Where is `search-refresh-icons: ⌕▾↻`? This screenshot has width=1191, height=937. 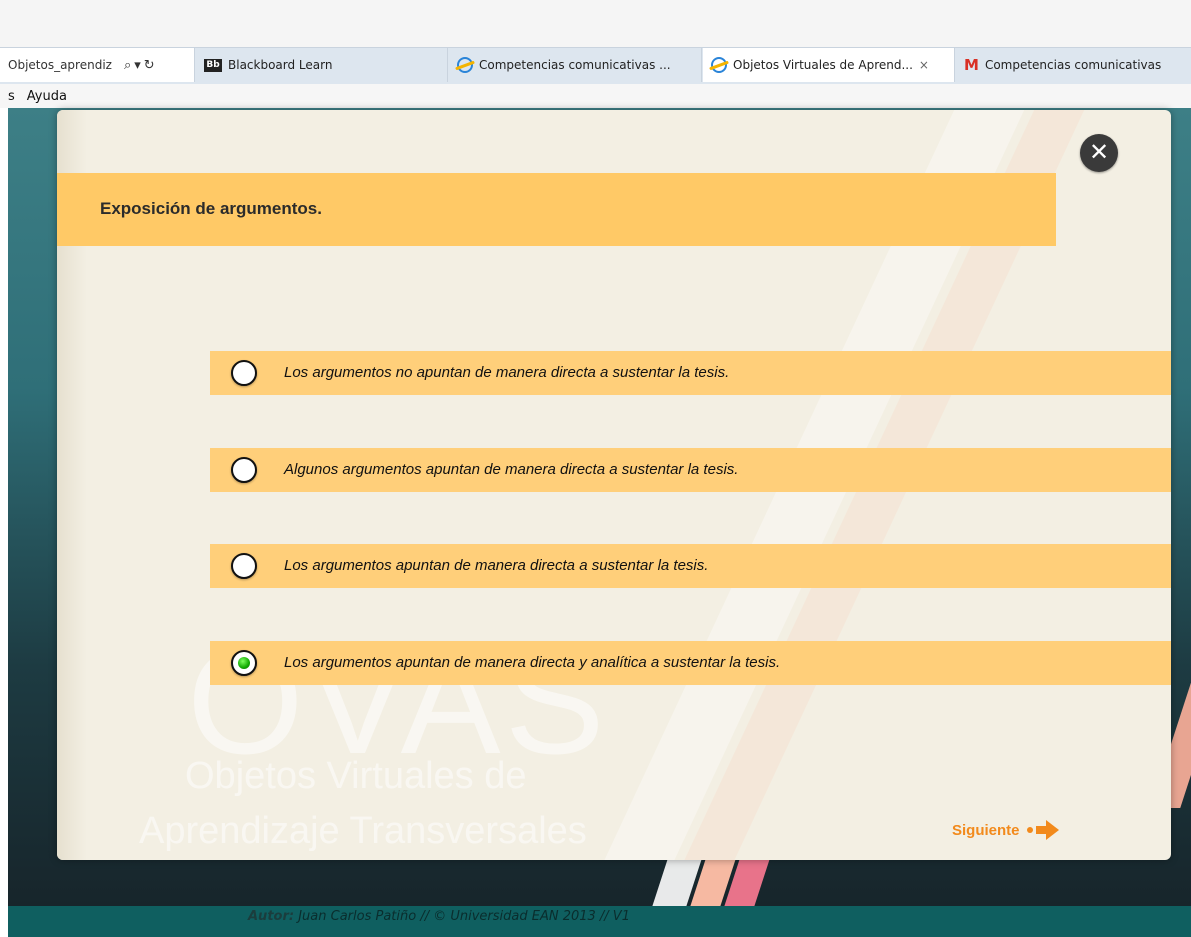 search-refresh-icons: ⌕▾↻ is located at coordinates (141, 65).